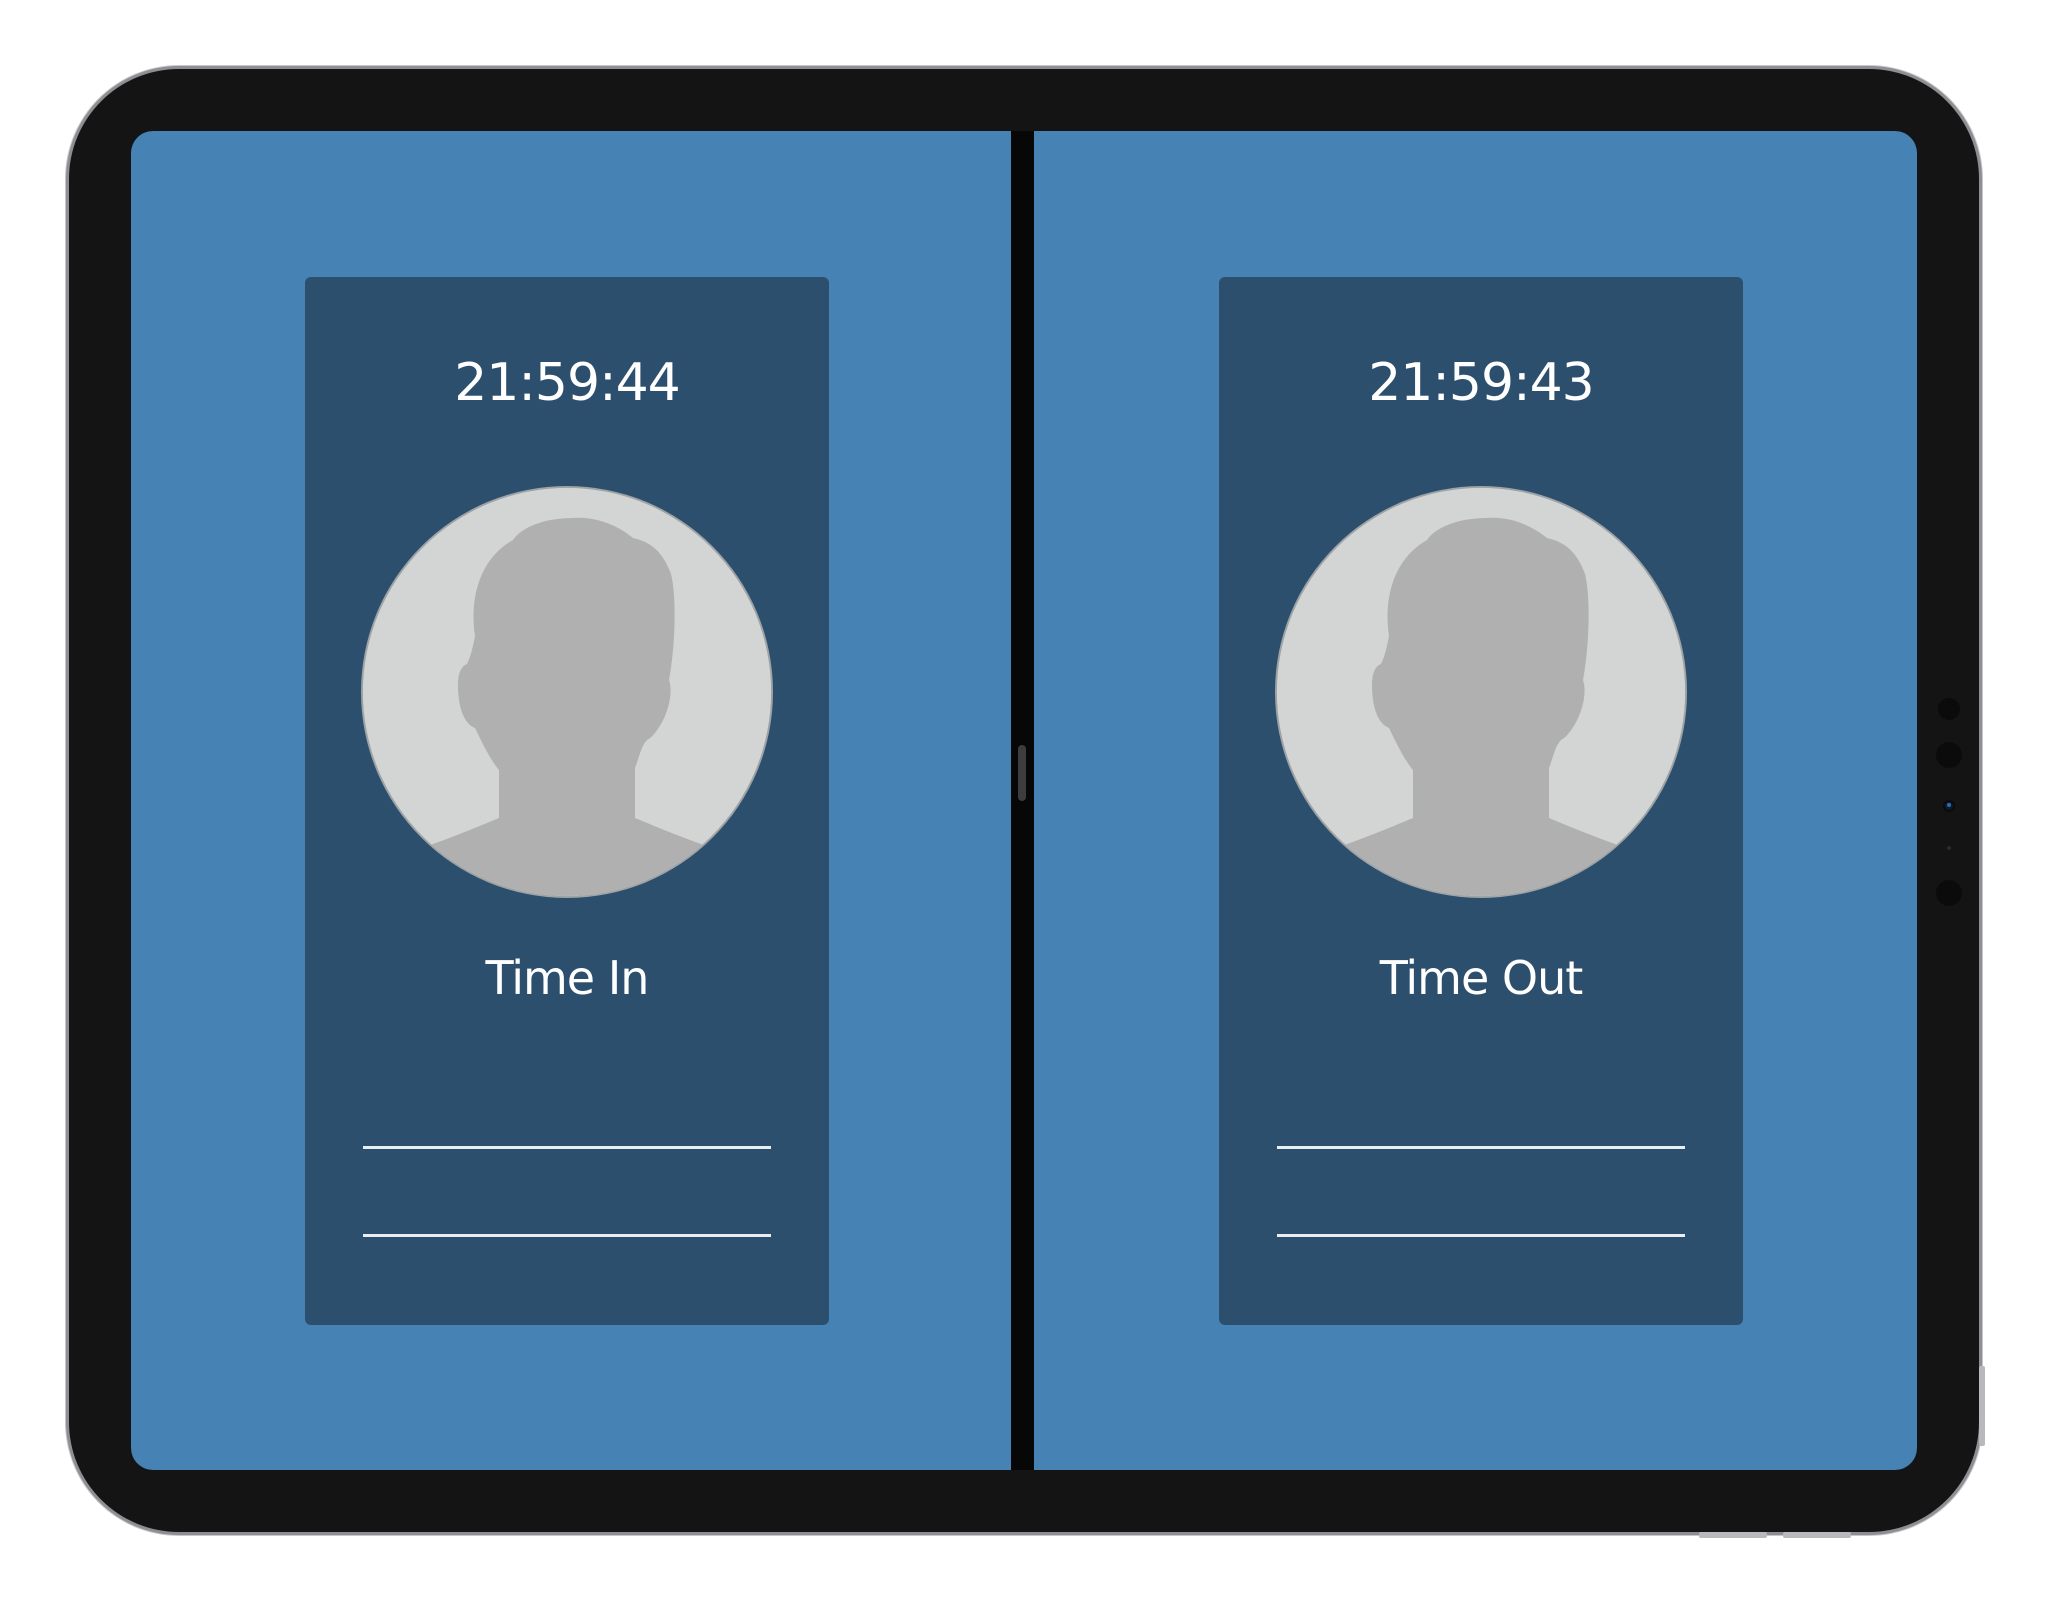 Image resolution: width=2048 pixels, height=1601 pixels. I want to click on front-camera-icon, so click(1949, 806).